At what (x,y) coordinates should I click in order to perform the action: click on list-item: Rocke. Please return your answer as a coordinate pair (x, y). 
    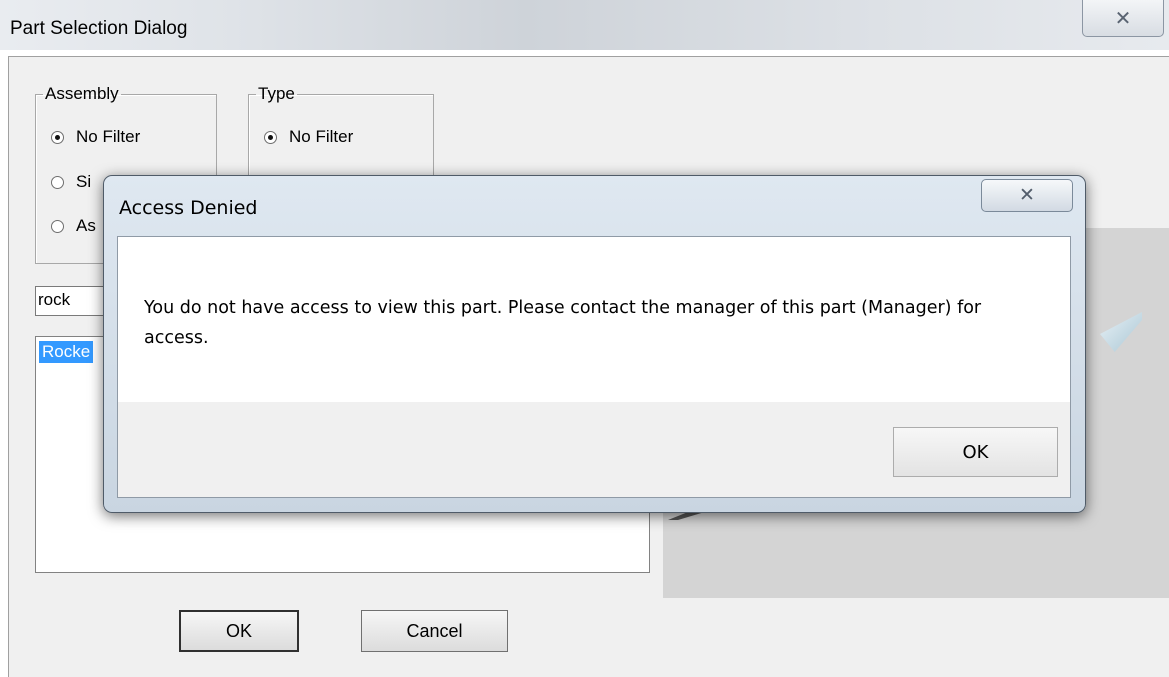
    Looking at the image, I should click on (66, 352).